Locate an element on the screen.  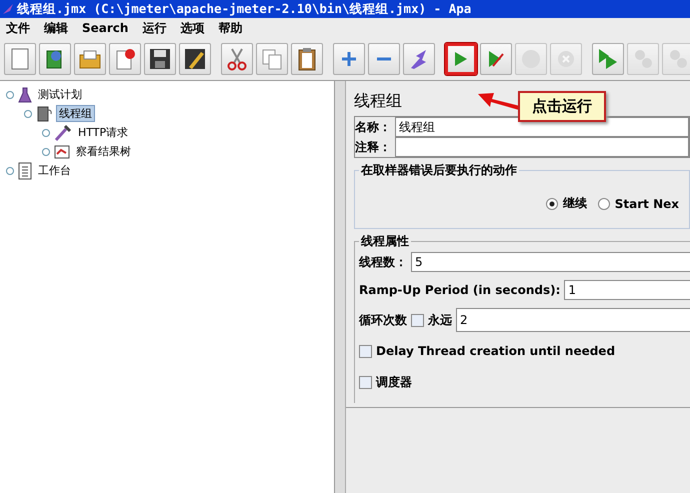
field-label: 注释： is located at coordinates (373, 147).